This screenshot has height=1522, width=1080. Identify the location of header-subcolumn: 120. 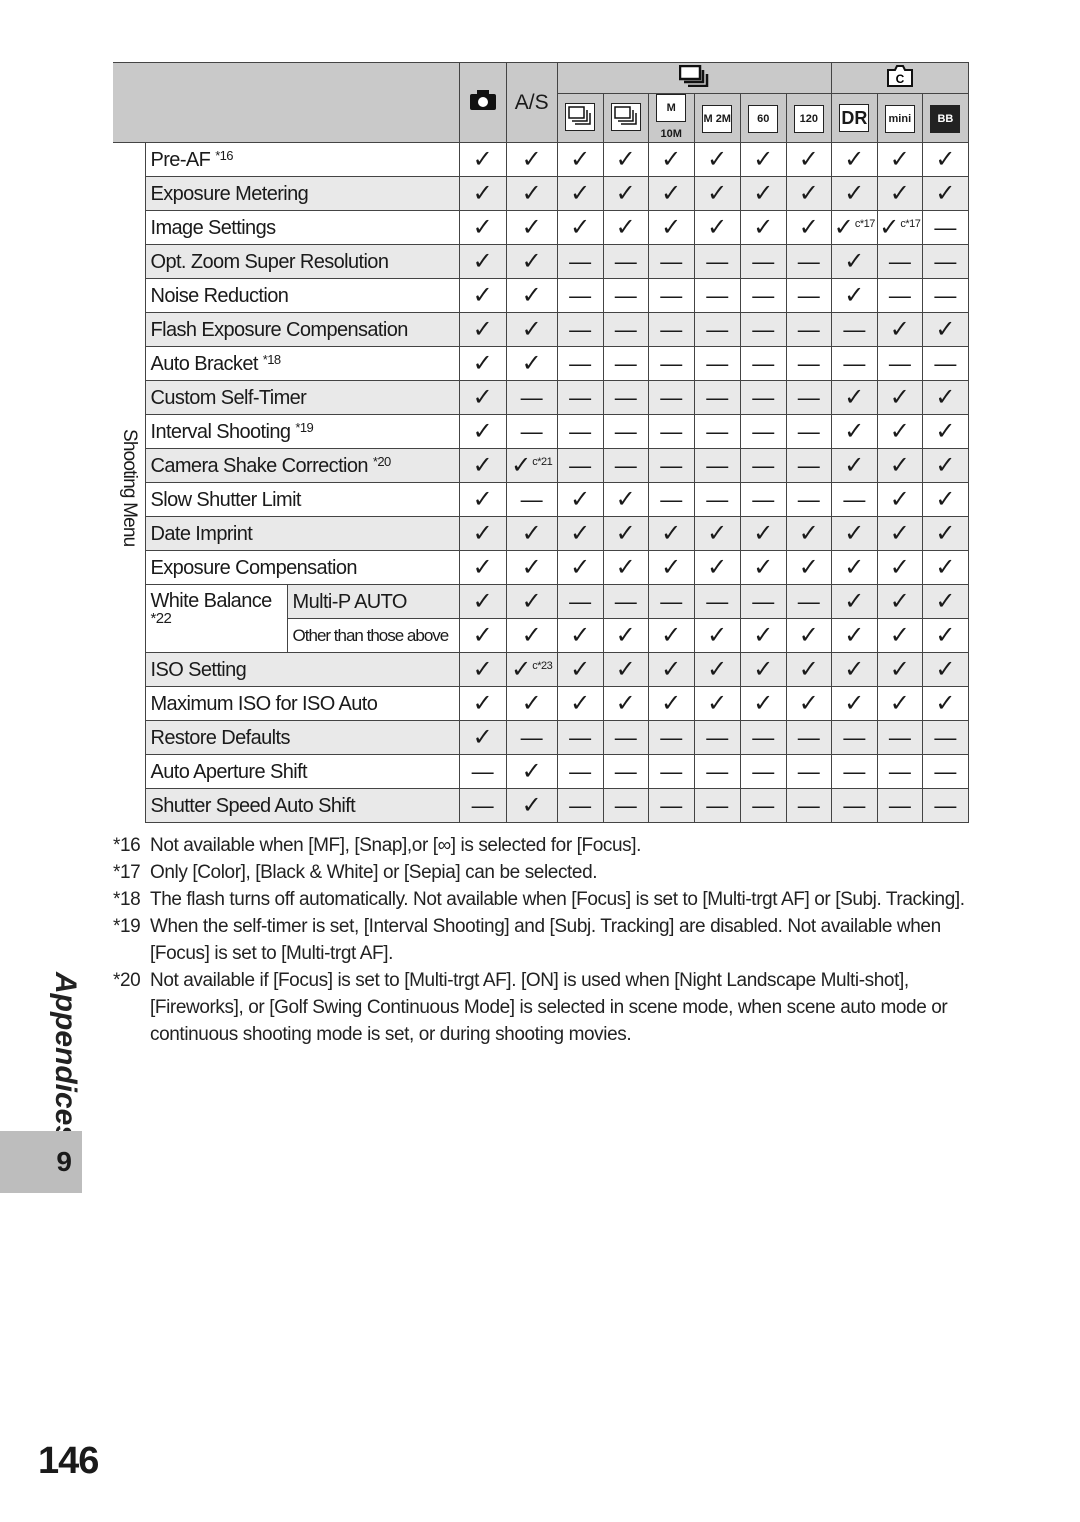
(808, 118).